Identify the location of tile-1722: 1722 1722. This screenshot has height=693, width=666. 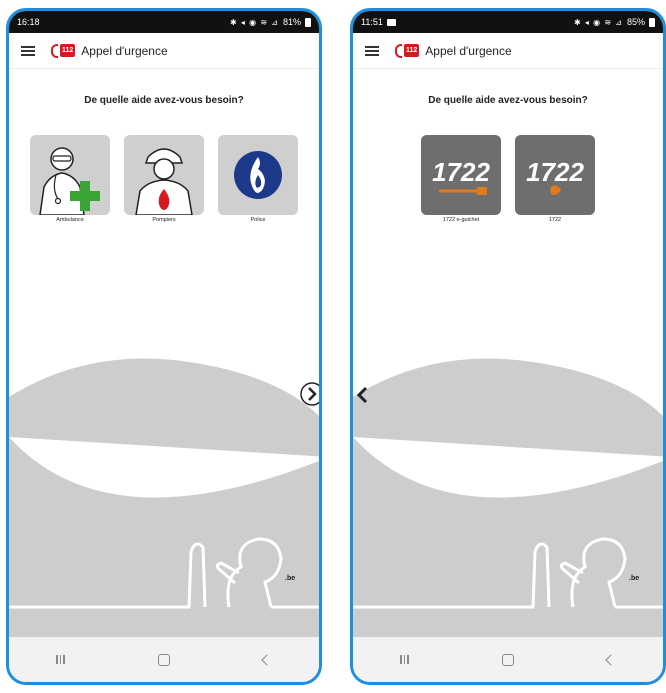
(555, 179).